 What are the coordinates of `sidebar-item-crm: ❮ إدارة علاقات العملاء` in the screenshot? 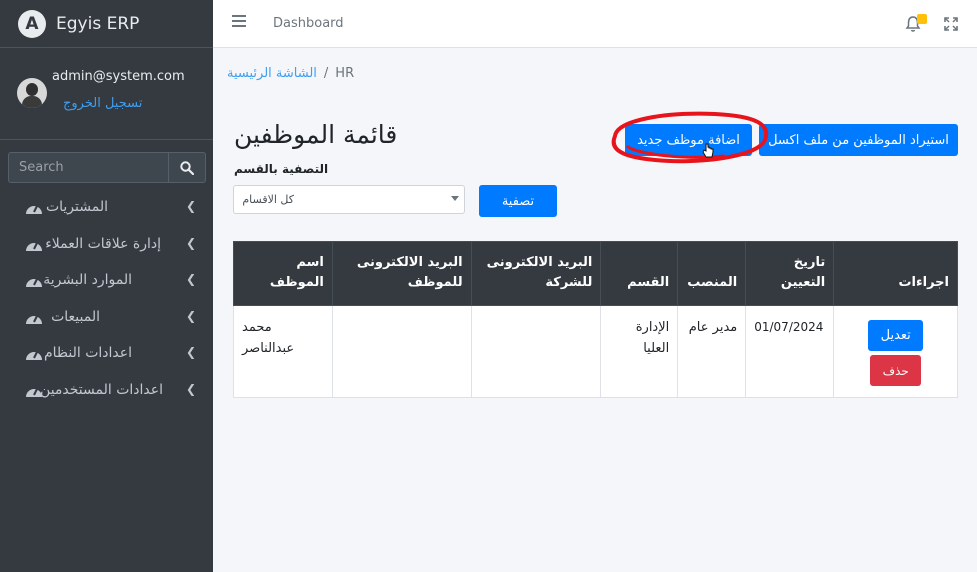 It's located at (106, 245).